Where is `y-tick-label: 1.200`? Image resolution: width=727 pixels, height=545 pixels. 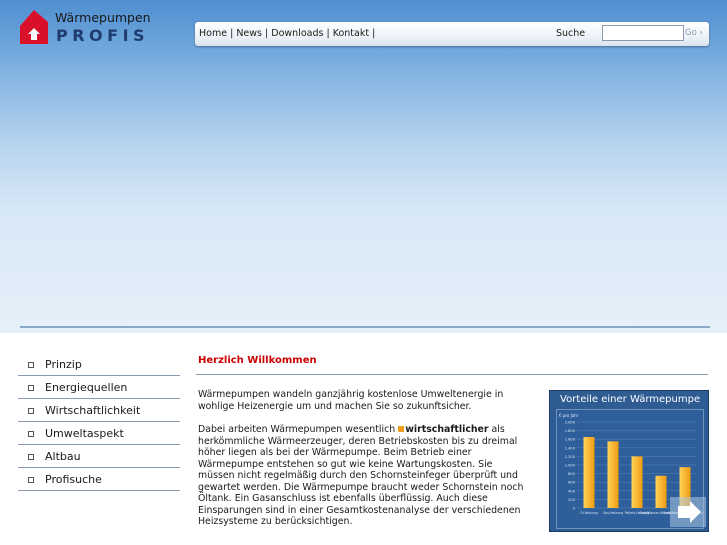
y-tick-label: 1.200 is located at coordinates (570, 457).